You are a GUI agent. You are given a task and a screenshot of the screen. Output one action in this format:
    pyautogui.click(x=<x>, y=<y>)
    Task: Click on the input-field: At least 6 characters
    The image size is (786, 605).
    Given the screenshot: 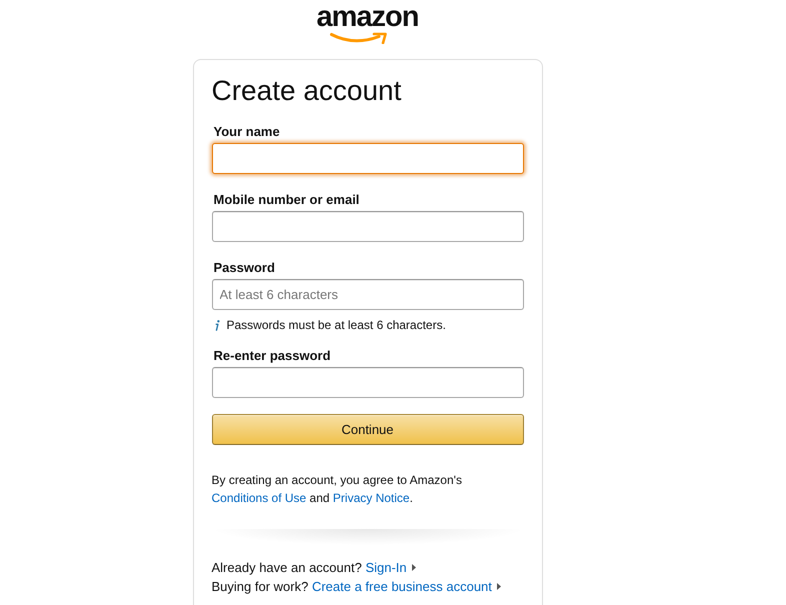 What is the action you would take?
    pyautogui.click(x=368, y=294)
    